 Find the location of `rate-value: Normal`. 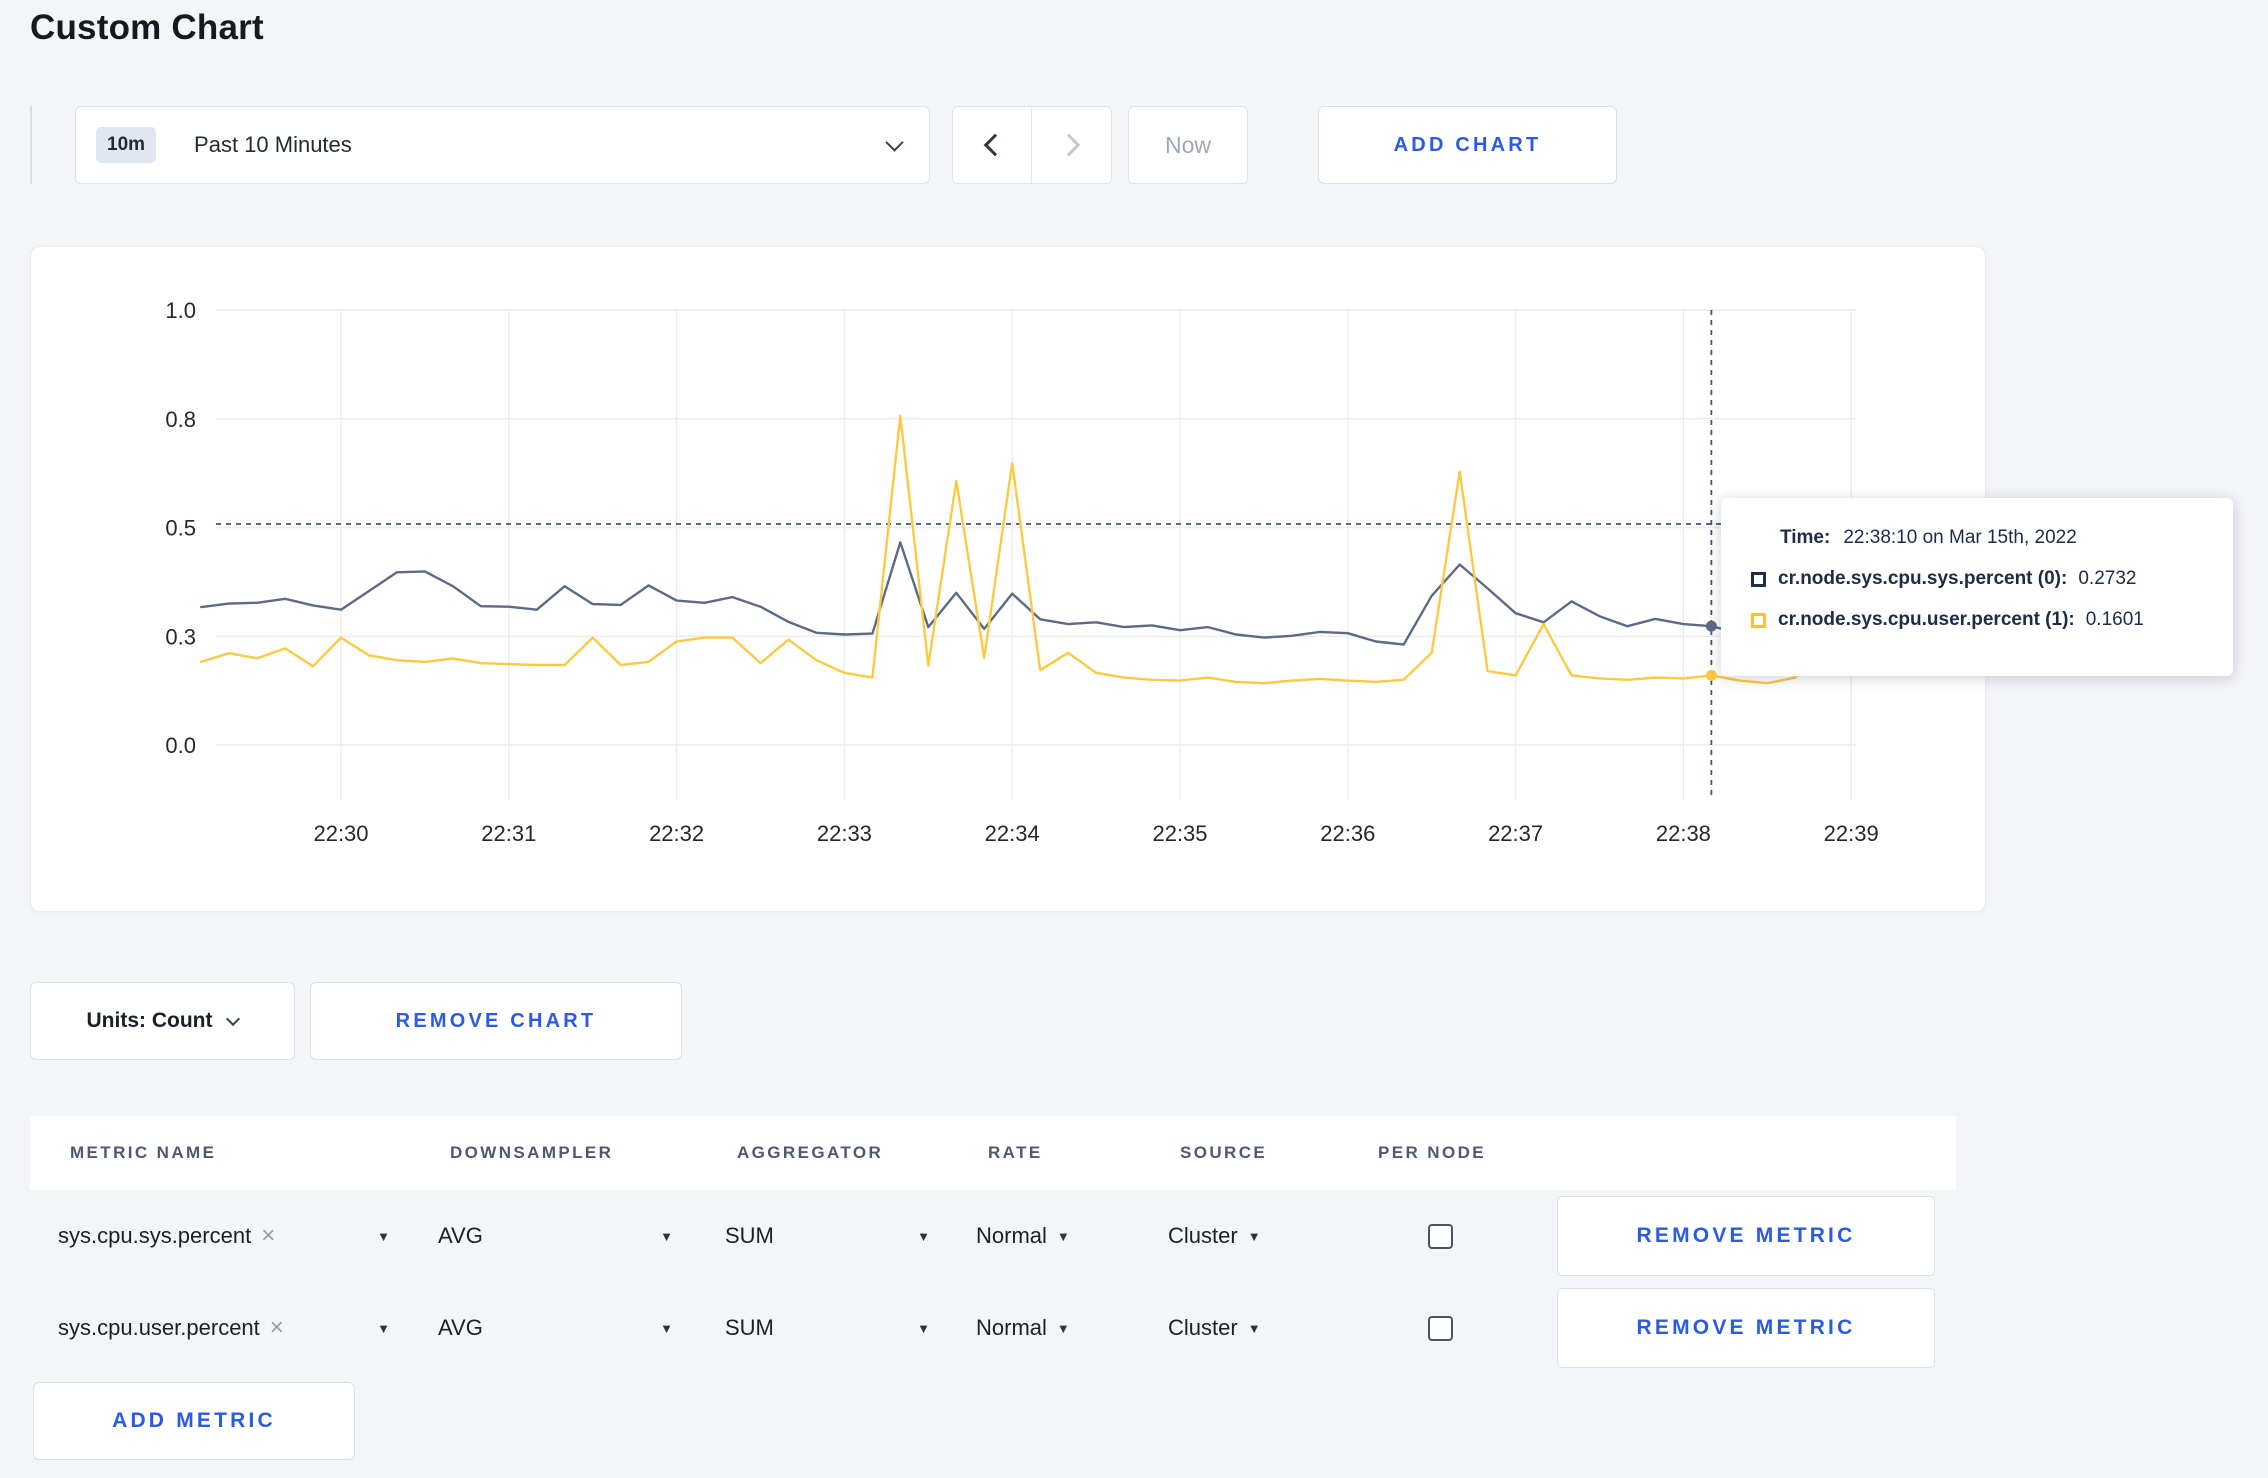

rate-value: Normal is located at coordinates (1011, 1235).